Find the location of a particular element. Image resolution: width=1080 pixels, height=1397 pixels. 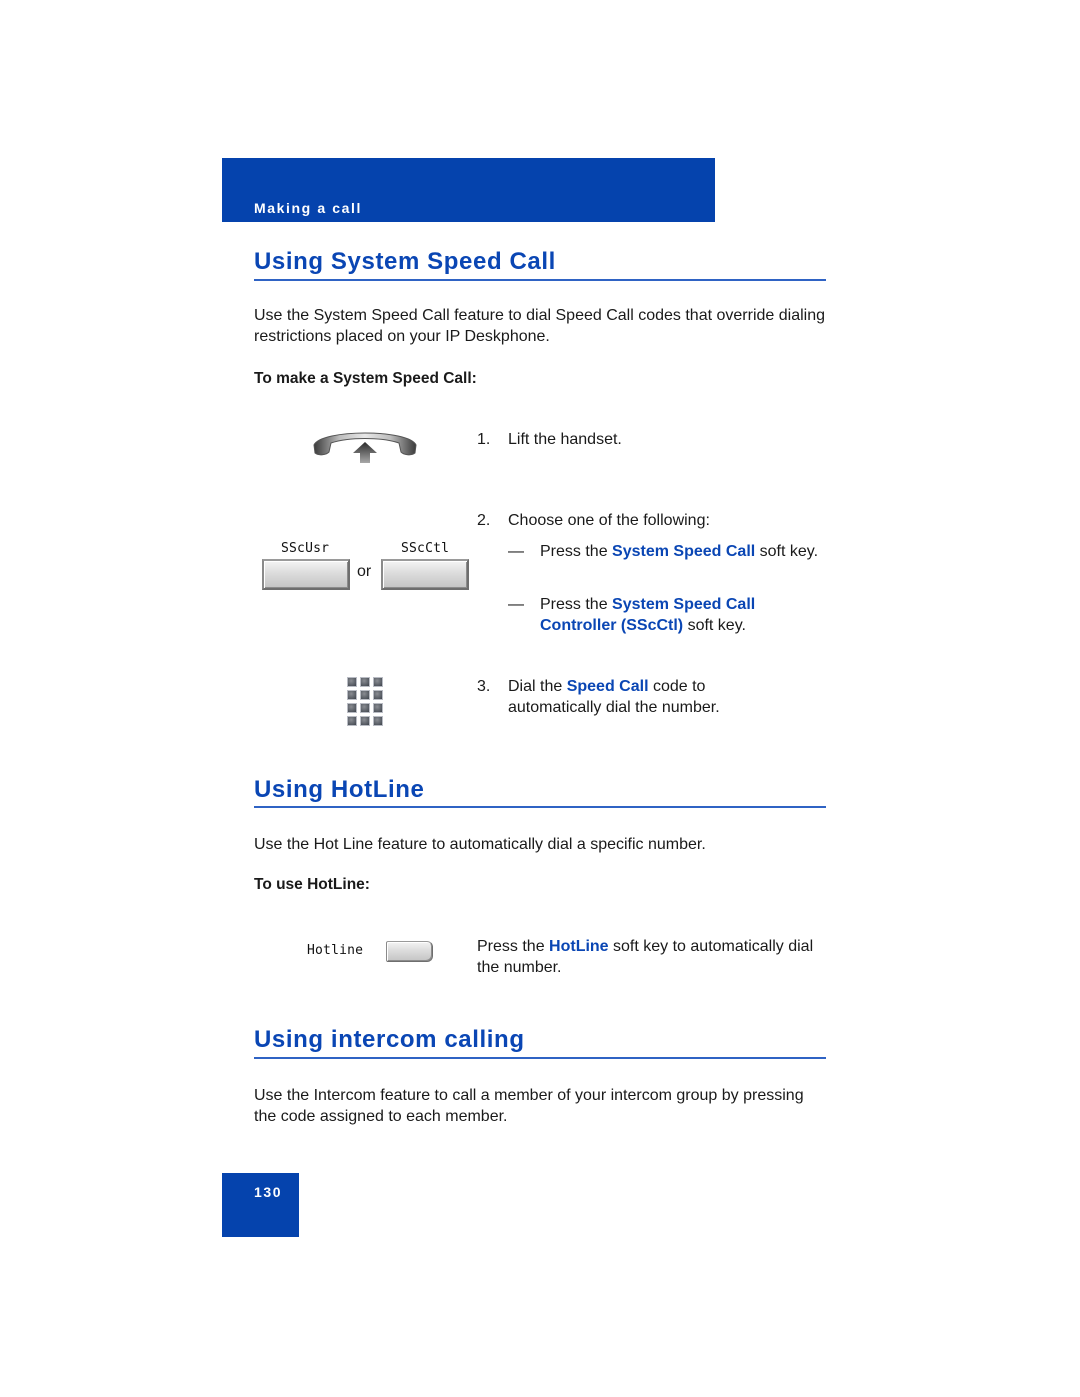

step-number: 3. is located at coordinates (484, 686).